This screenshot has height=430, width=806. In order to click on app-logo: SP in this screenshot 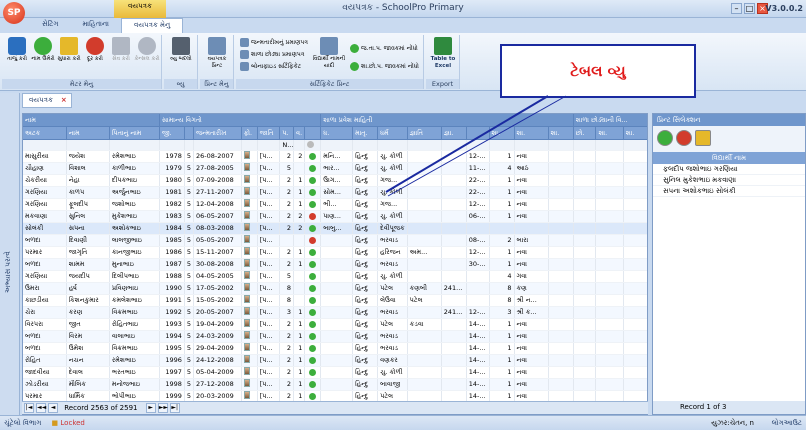, I will do `click(14, 13)`.